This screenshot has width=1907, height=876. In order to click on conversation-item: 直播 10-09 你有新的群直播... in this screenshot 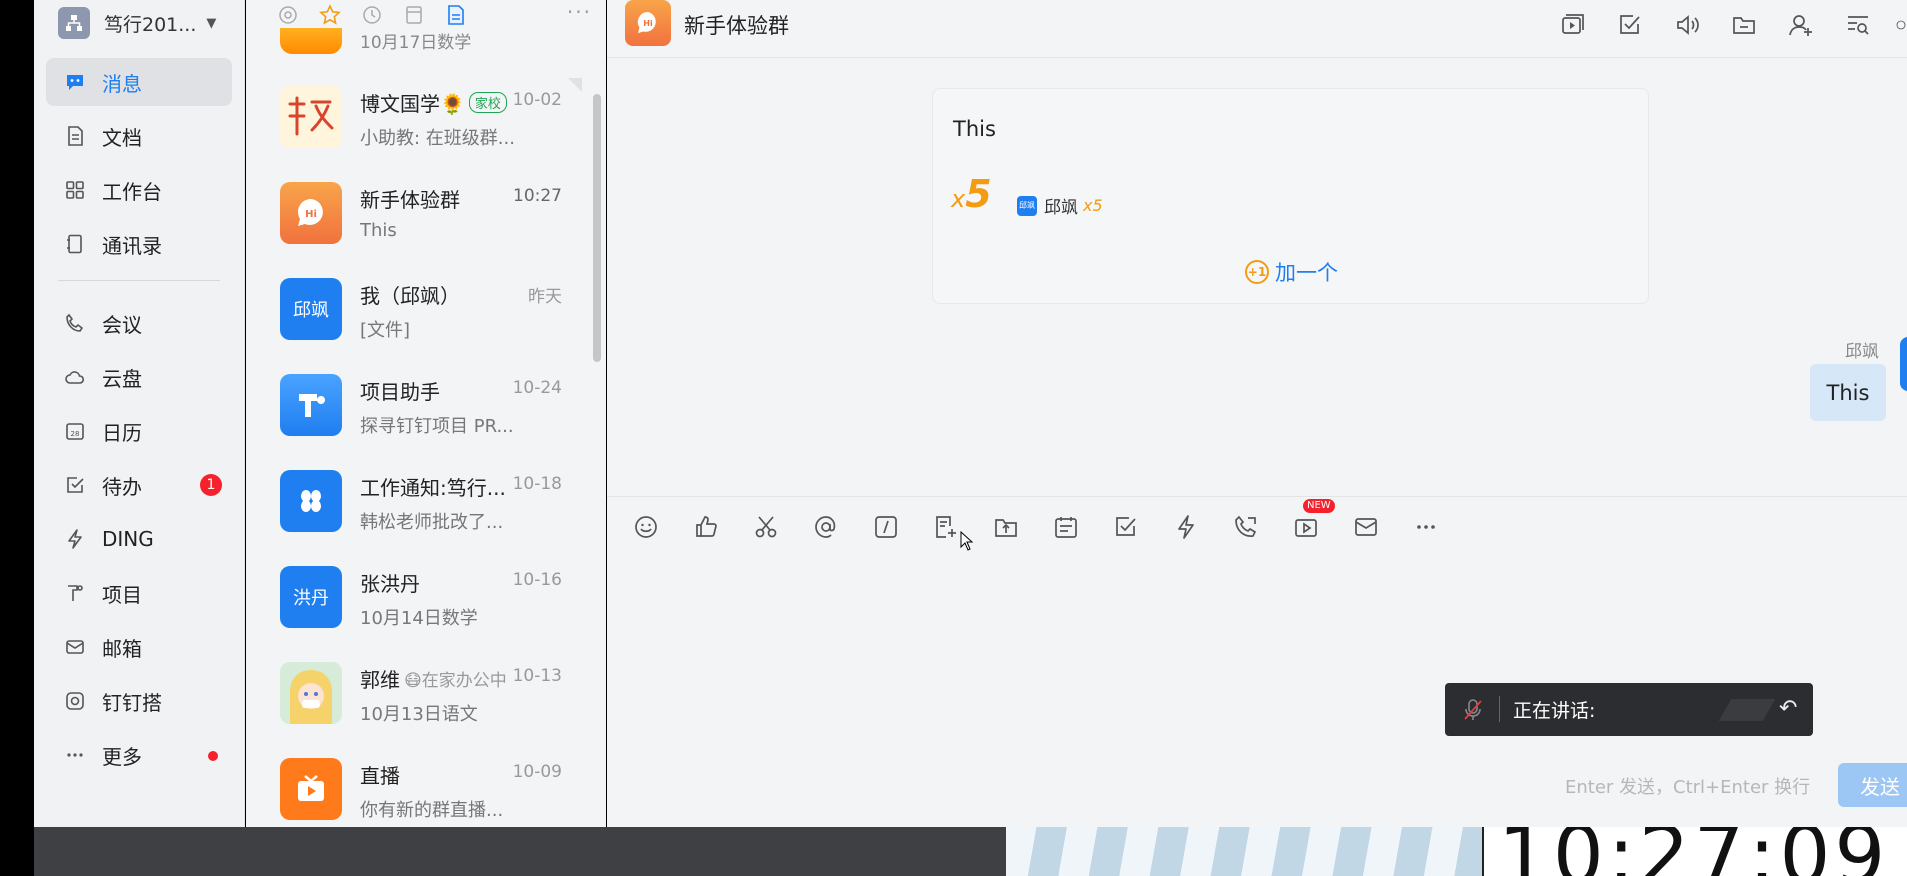, I will do `click(426, 784)`.